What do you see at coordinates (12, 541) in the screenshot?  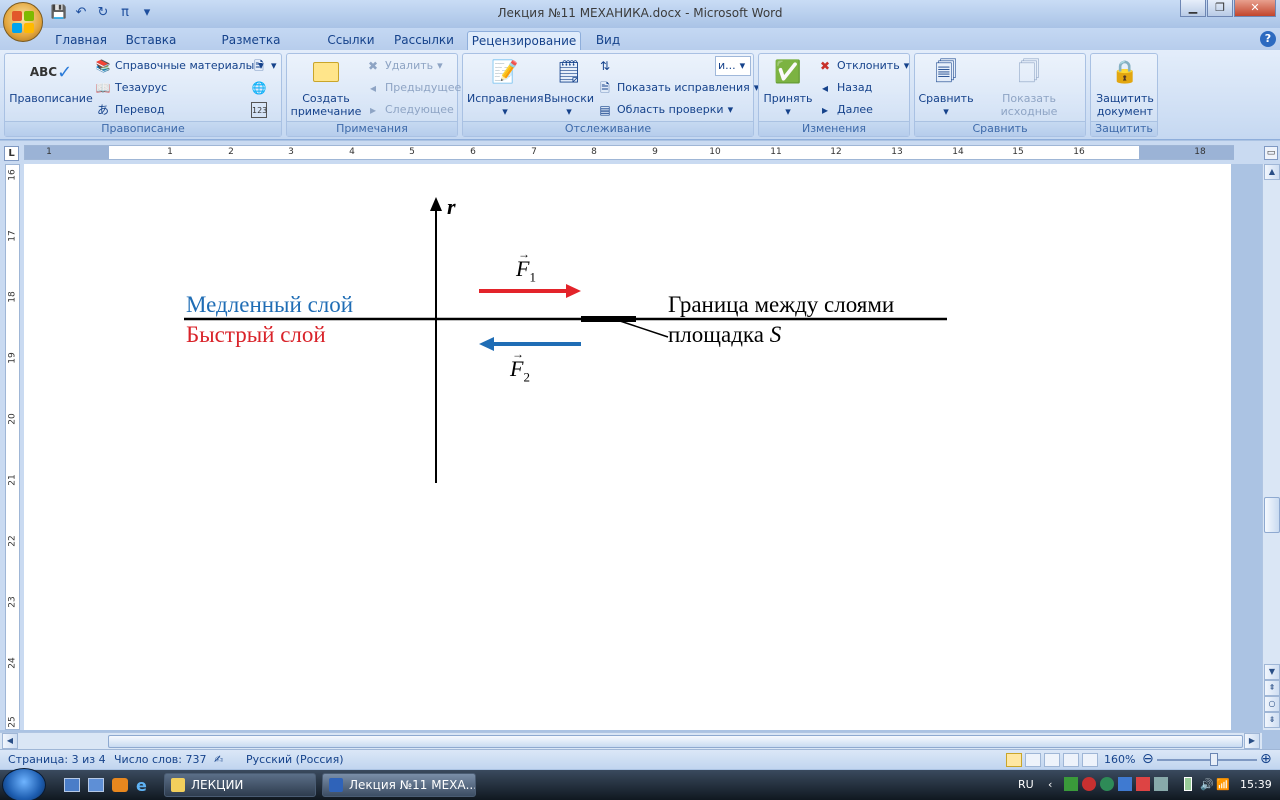 I see `vruler-number: 22` at bounding box center [12, 541].